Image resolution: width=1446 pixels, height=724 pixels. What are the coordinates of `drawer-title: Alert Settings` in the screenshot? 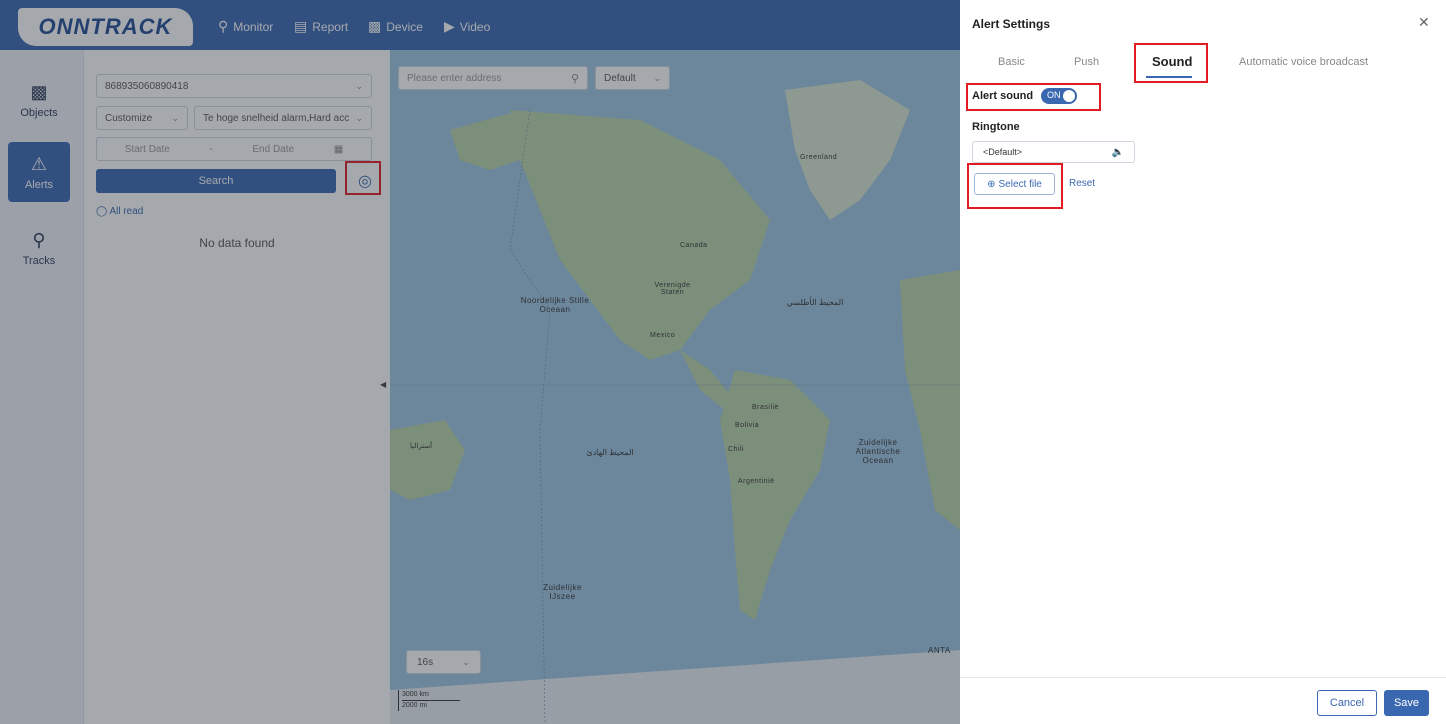 It's located at (1011, 24).